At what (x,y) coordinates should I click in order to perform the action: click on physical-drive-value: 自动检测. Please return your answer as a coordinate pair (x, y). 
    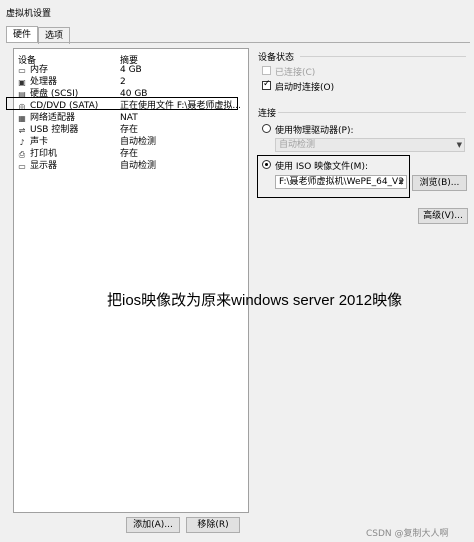
    Looking at the image, I should click on (297, 145).